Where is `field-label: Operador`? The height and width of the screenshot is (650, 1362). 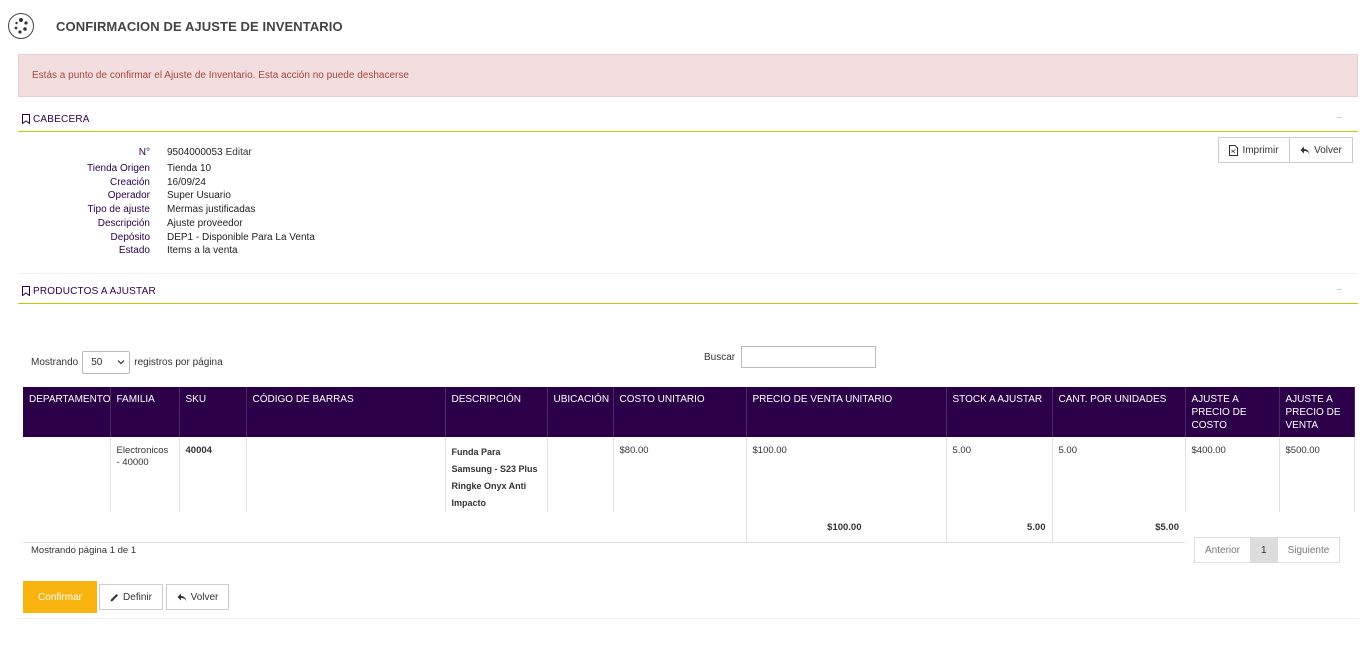 field-label: Operador is located at coordinates (128, 195).